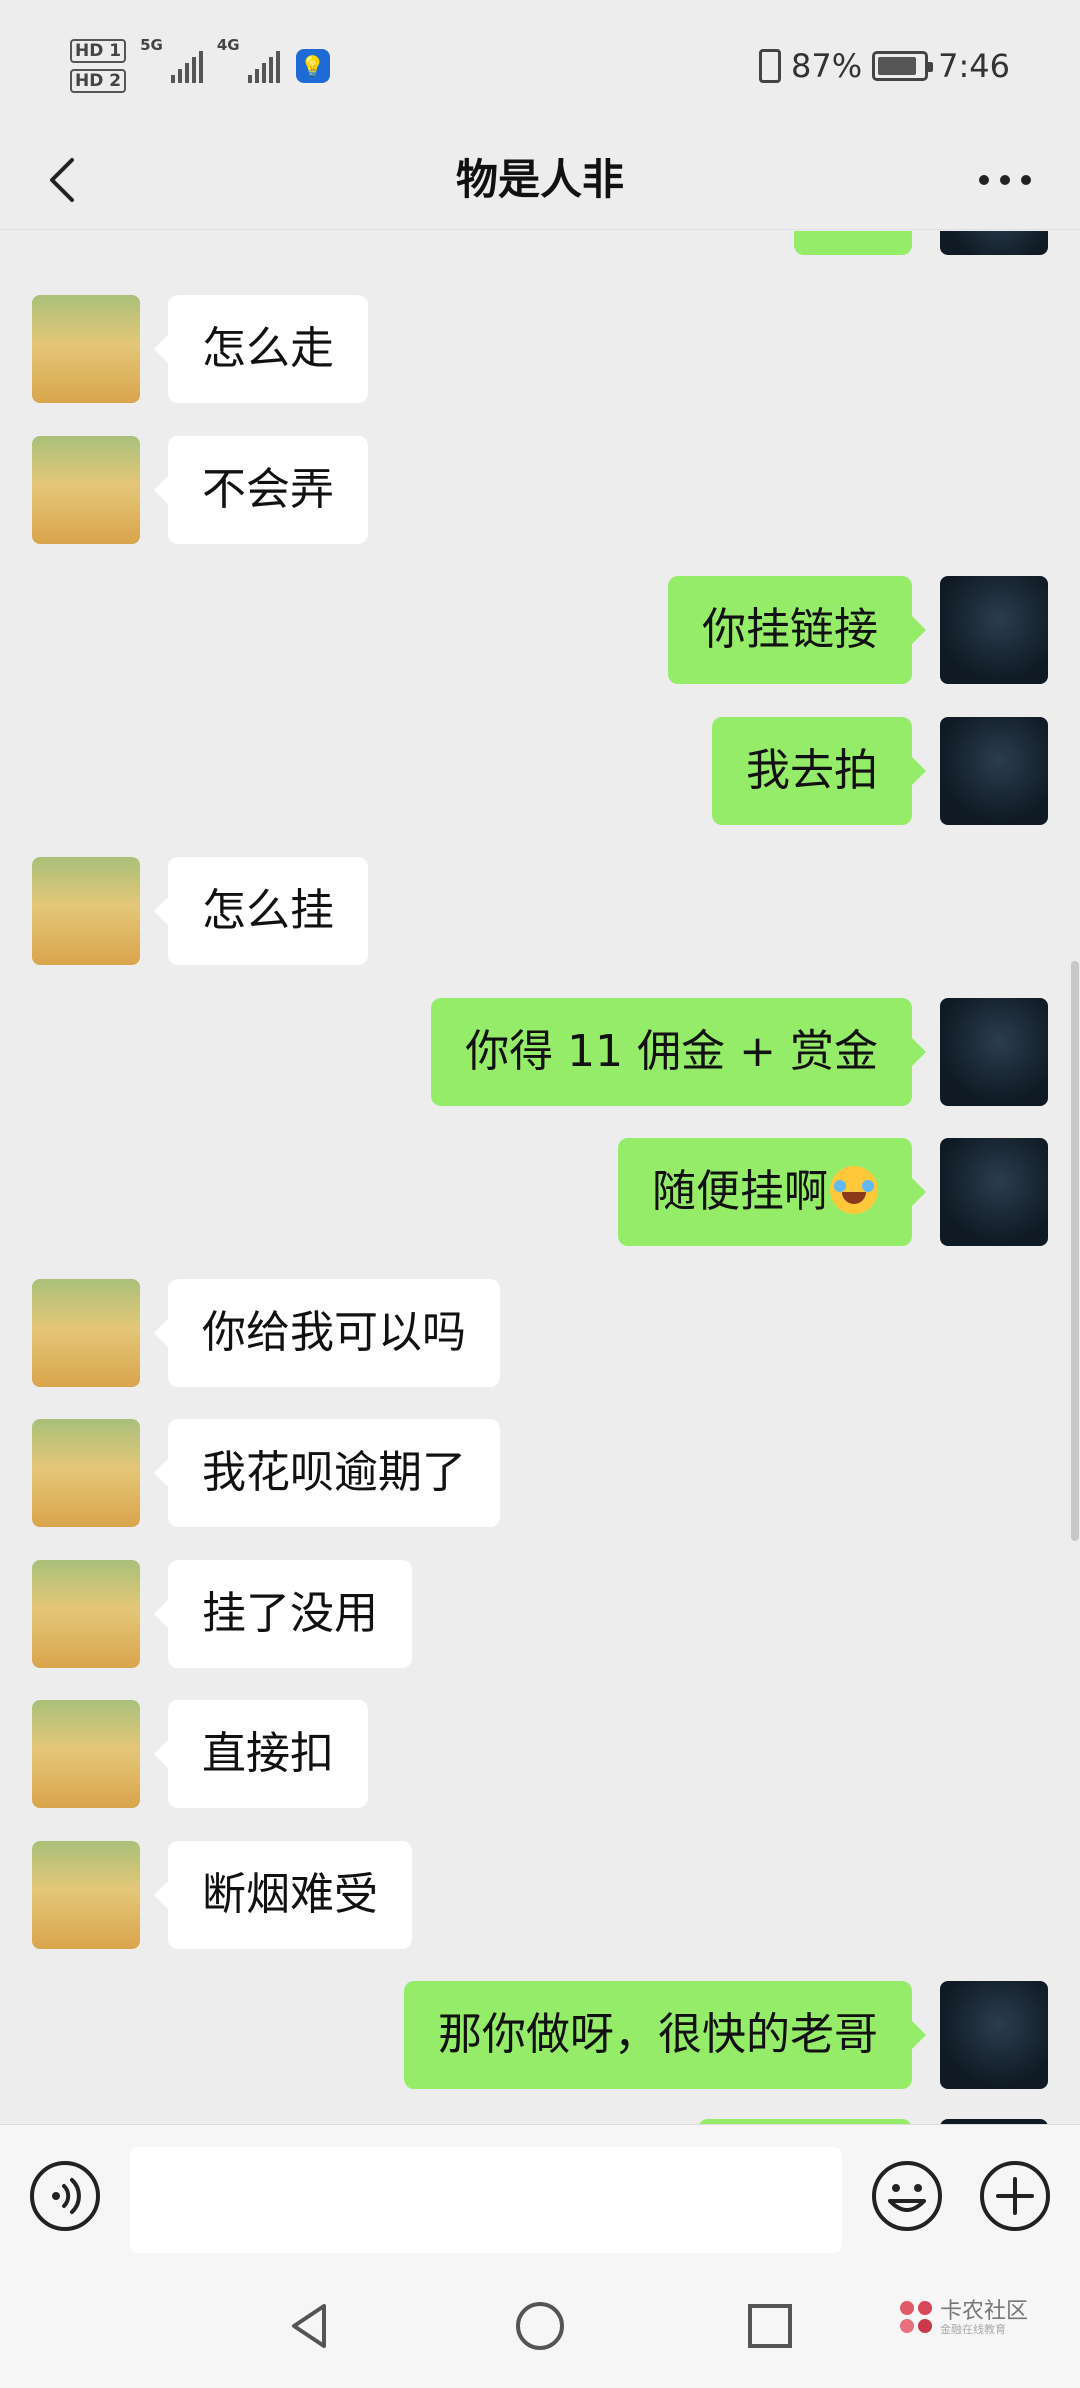 This screenshot has height=2388, width=1080. Describe the element at coordinates (540, 1332) in the screenshot. I see `received-message: 你给我可以吗` at that location.